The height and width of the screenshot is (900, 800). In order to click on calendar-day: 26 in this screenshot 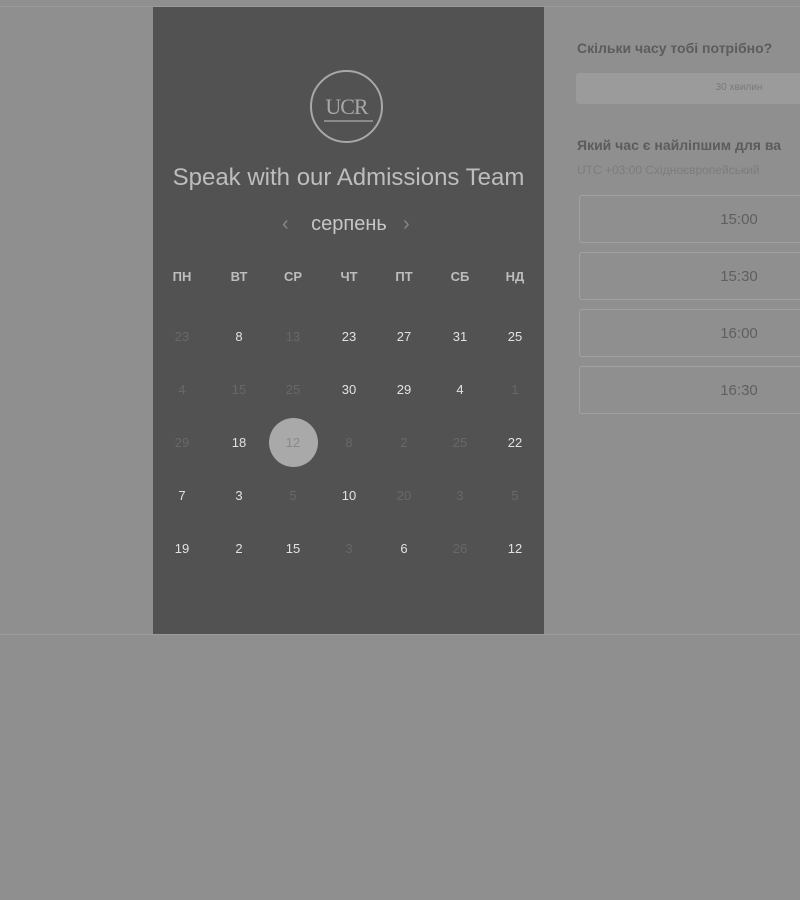, I will do `click(460, 548)`.